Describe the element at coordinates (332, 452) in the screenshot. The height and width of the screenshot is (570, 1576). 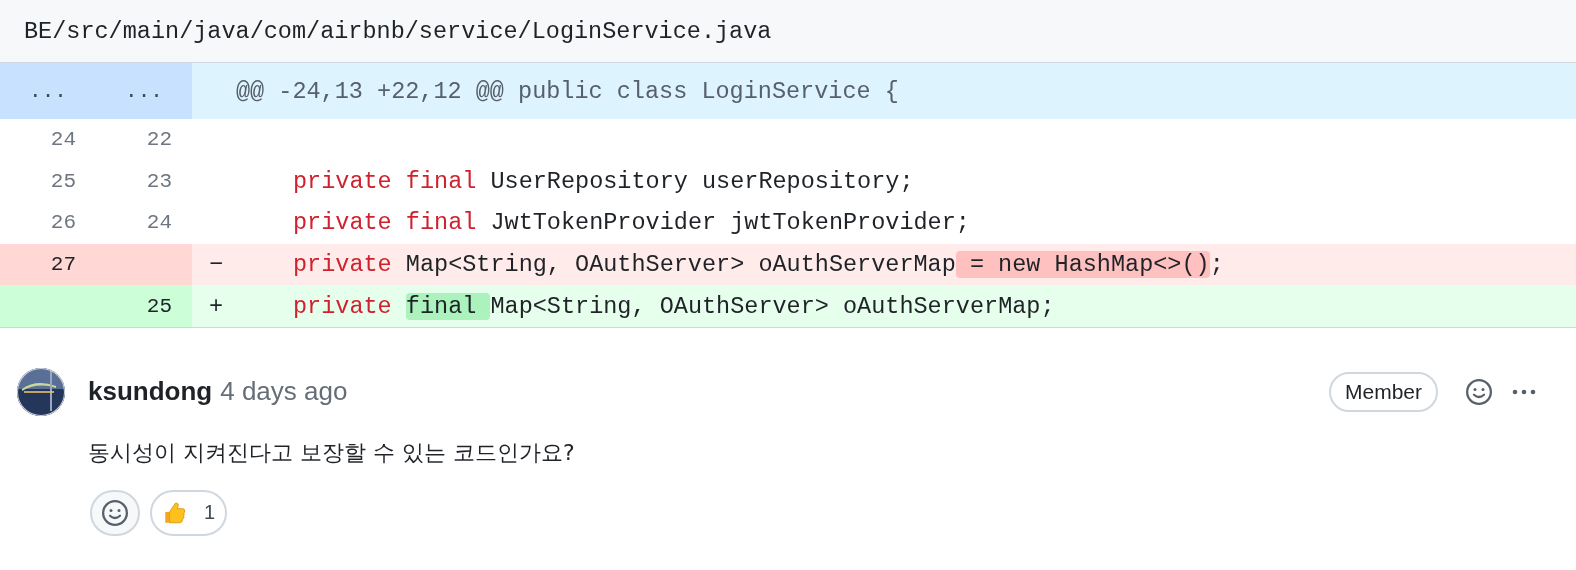
I see `comment-text: 동시성이 지켜진다고 보장할 수 있는 코드인가요?` at that location.